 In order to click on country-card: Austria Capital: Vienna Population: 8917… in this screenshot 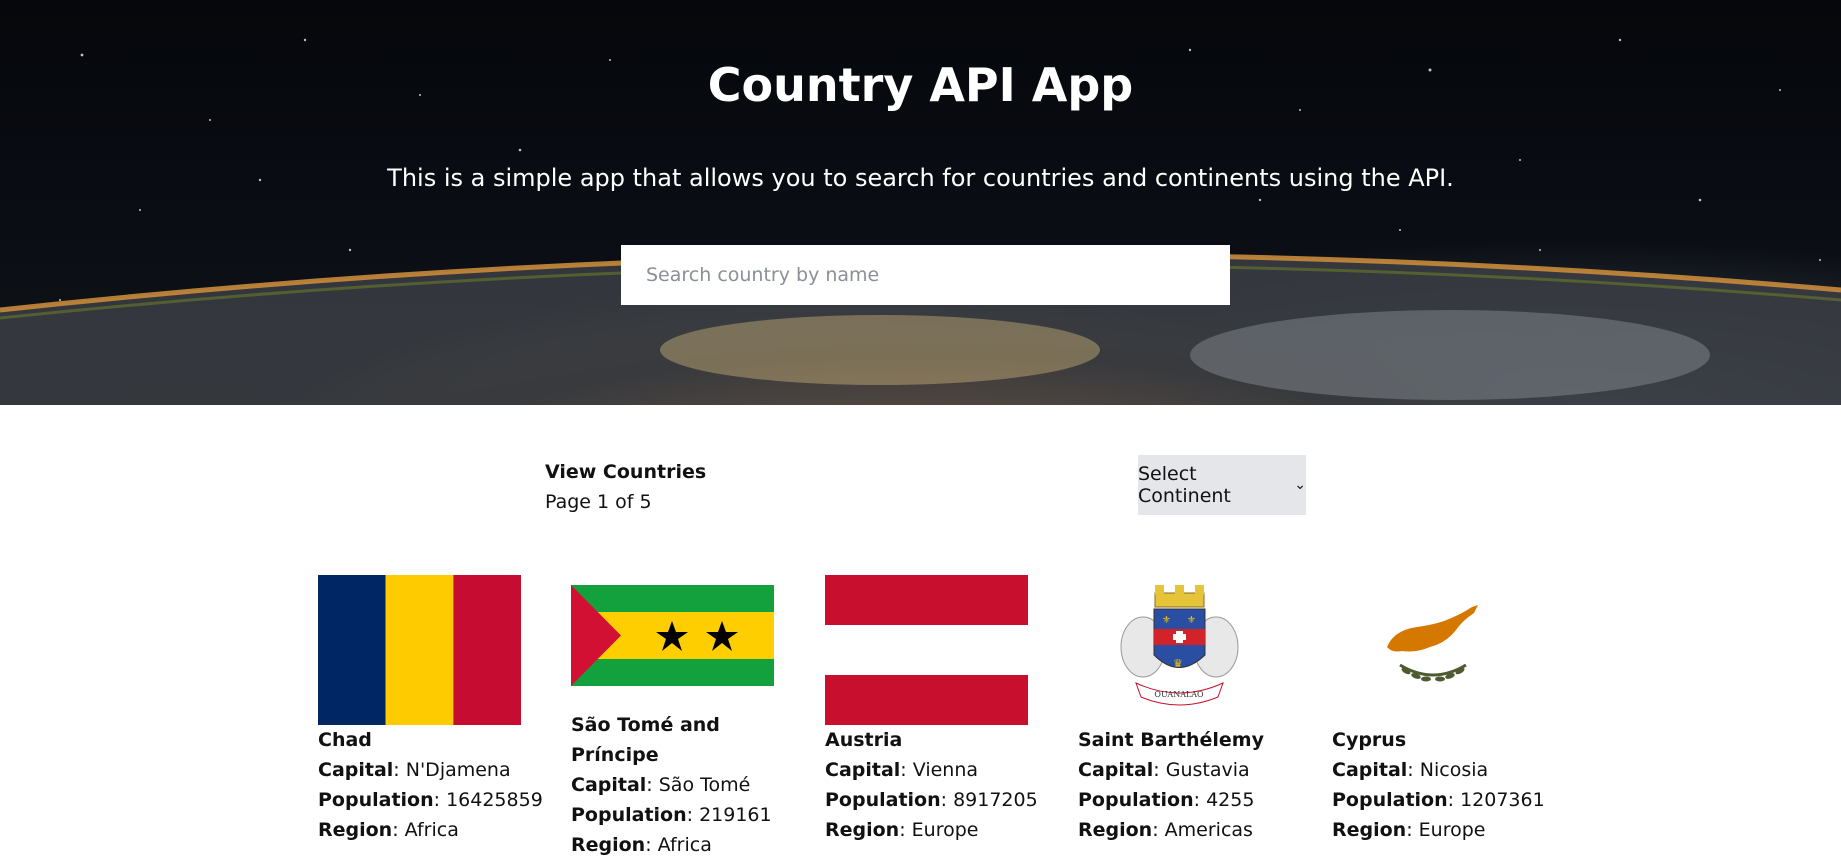, I will do `click(931, 710)`.